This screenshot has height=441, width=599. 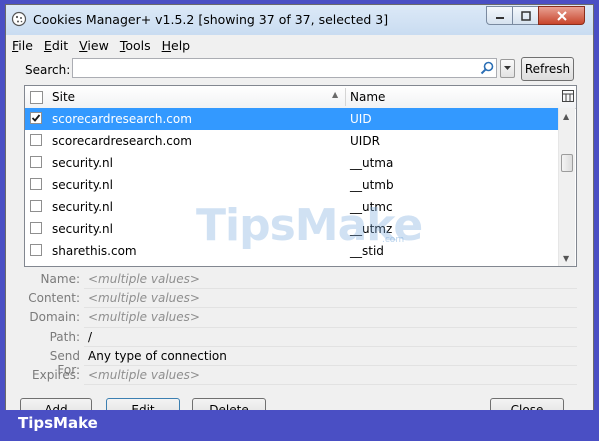 What do you see at coordinates (181, 45) in the screenshot?
I see `menu-help-label: elp` at bounding box center [181, 45].